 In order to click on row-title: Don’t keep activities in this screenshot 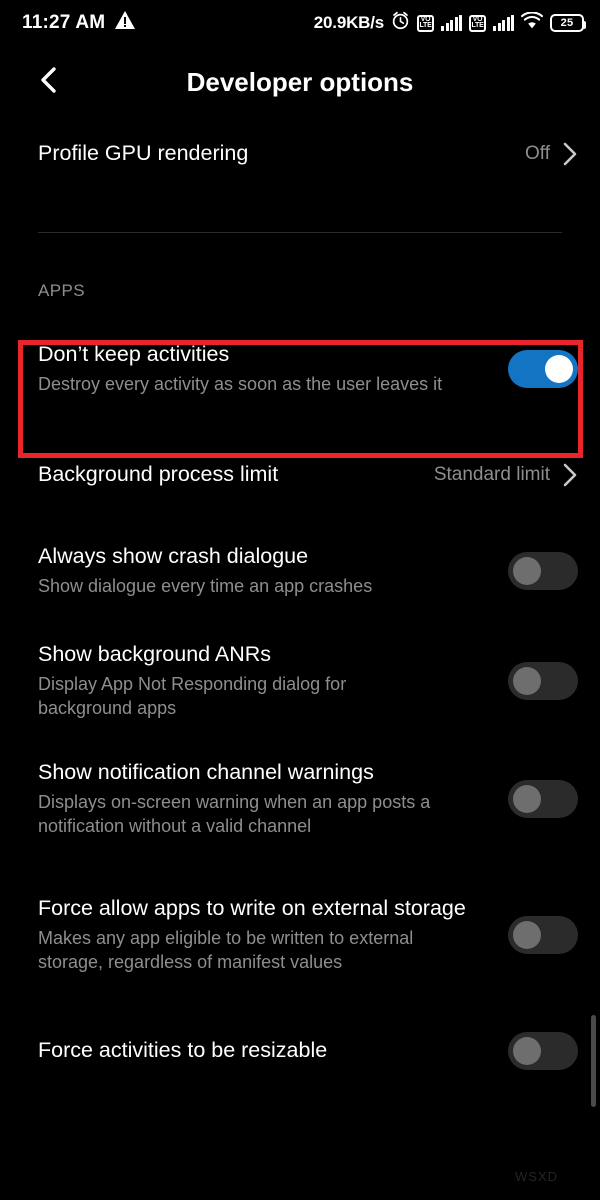, I will do `click(134, 354)`.